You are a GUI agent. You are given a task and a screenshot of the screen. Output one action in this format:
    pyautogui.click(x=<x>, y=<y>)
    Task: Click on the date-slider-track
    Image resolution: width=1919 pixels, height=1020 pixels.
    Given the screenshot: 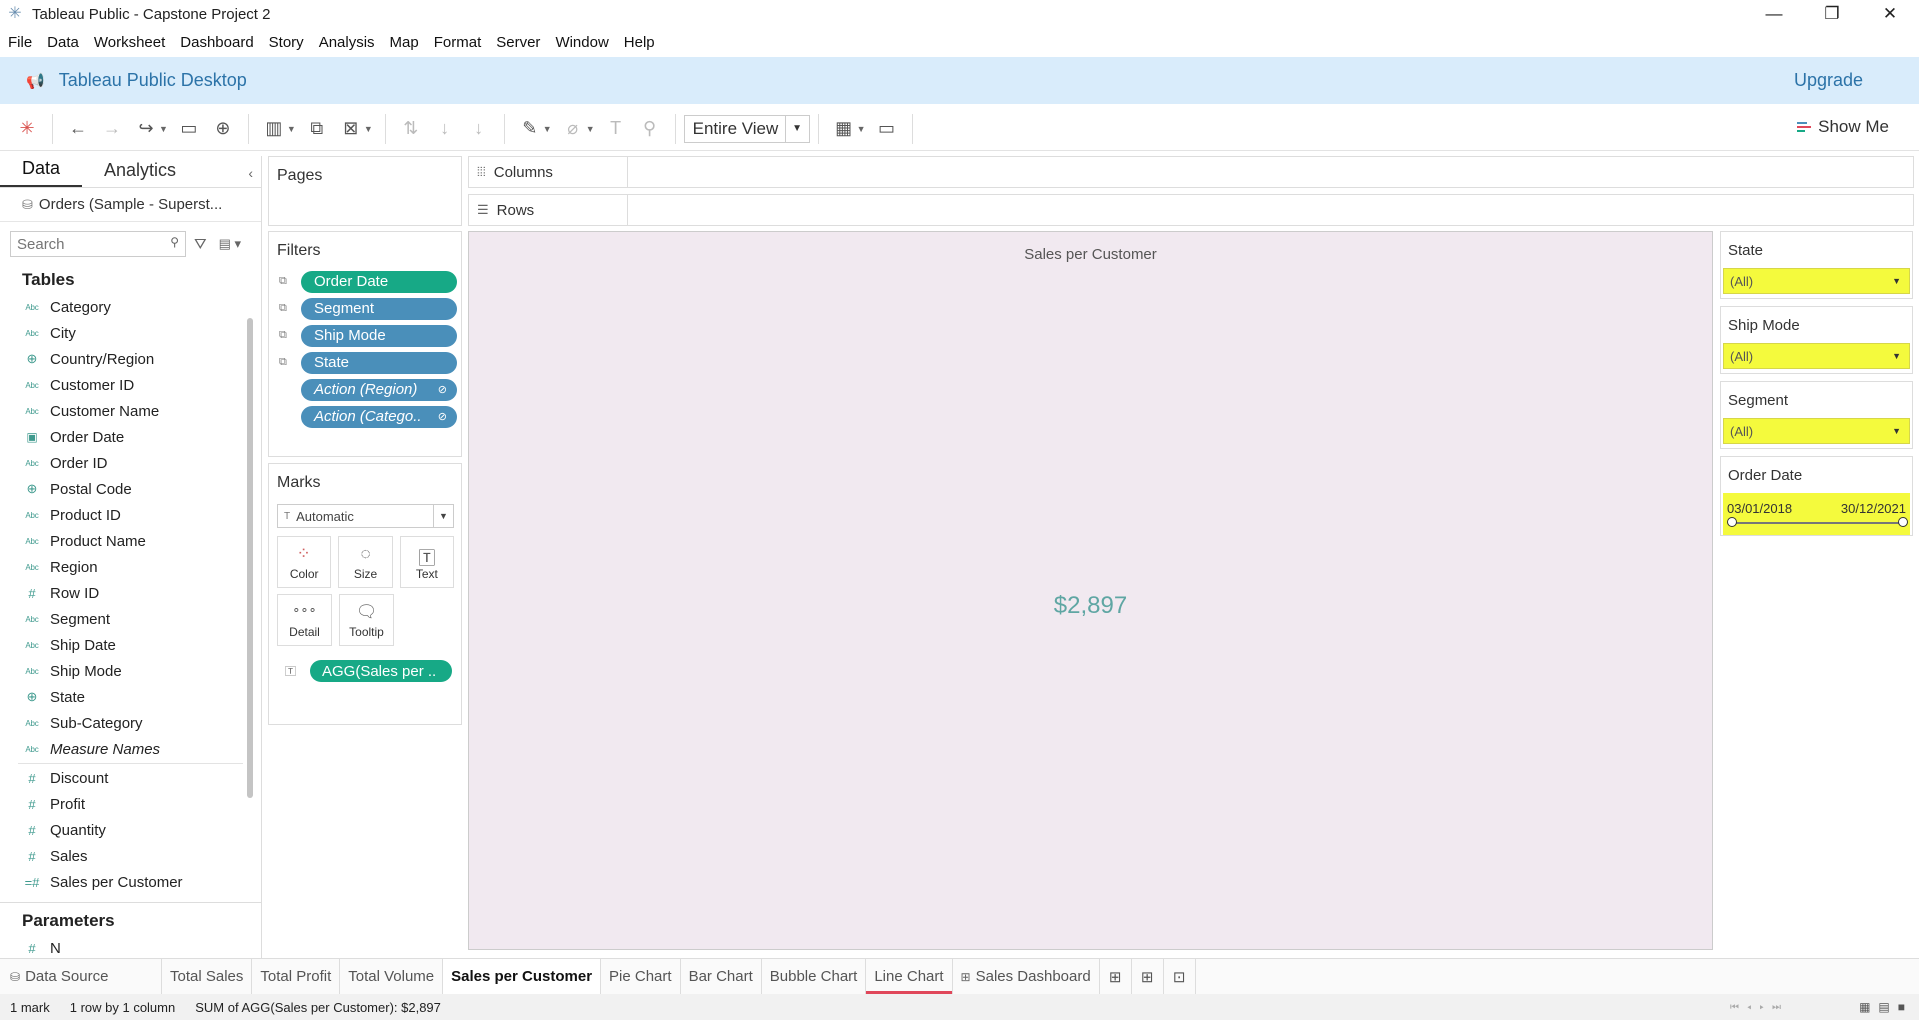 What is the action you would take?
    pyautogui.click(x=1816, y=523)
    